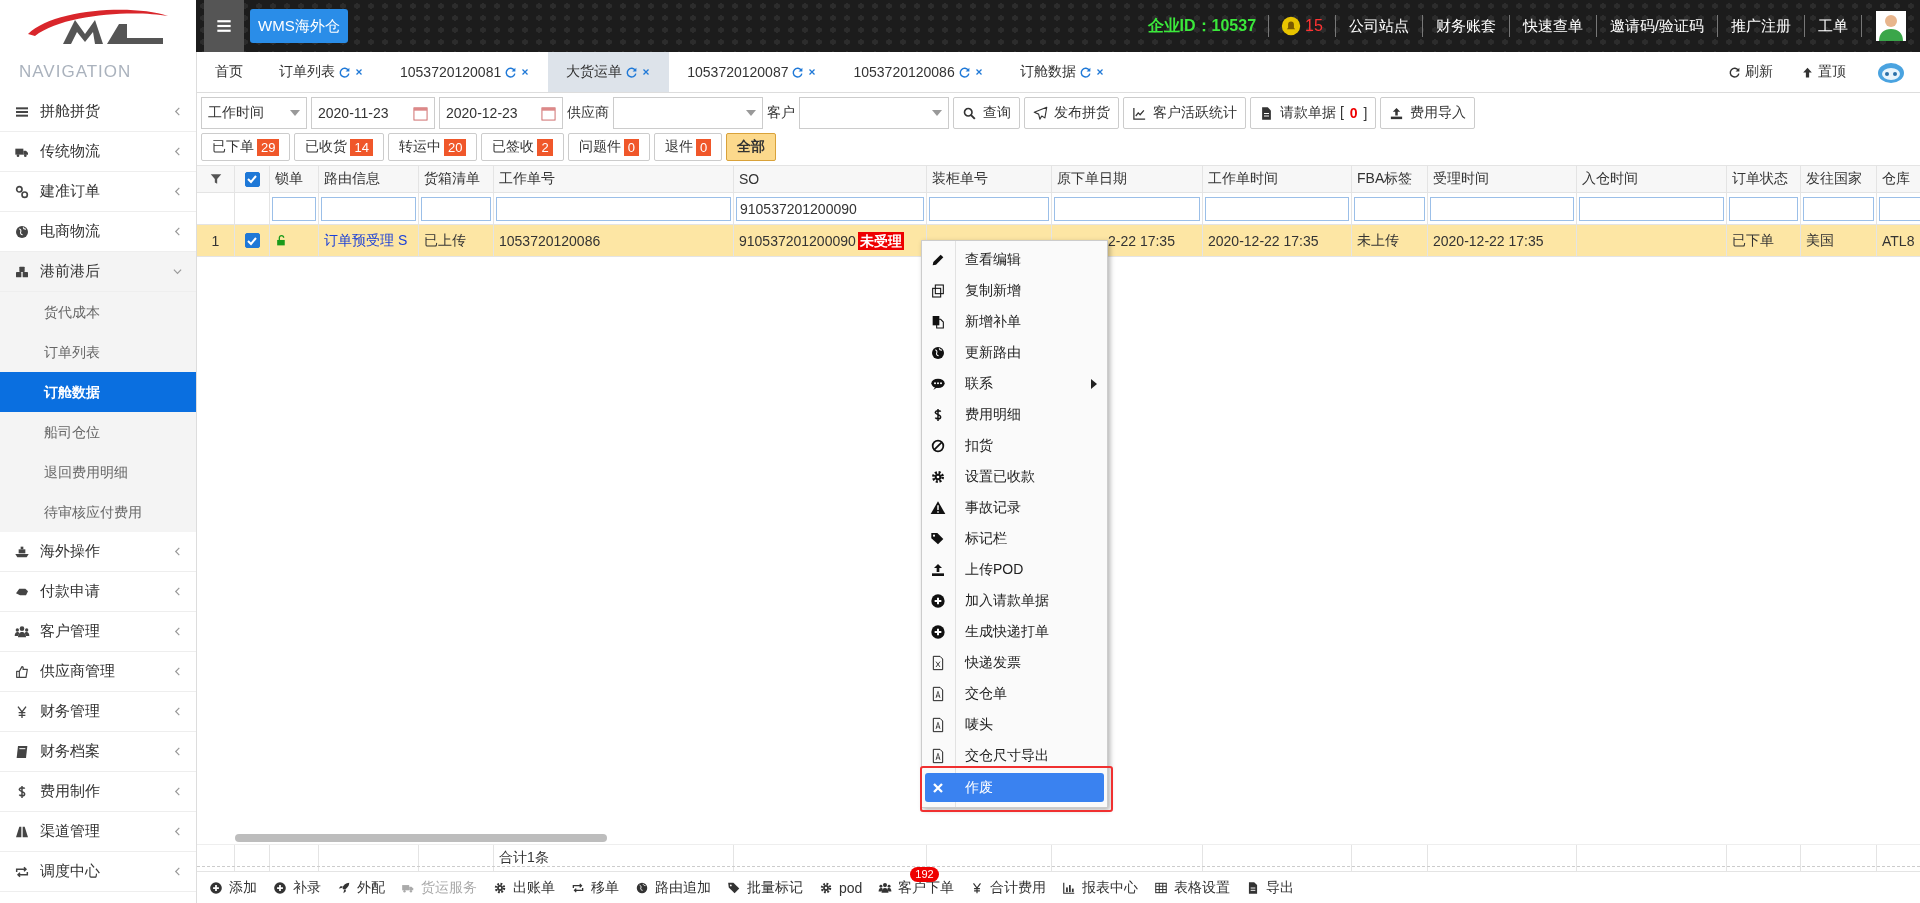  Describe the element at coordinates (297, 885) in the screenshot. I see `toolbar-button: 补录` at that location.